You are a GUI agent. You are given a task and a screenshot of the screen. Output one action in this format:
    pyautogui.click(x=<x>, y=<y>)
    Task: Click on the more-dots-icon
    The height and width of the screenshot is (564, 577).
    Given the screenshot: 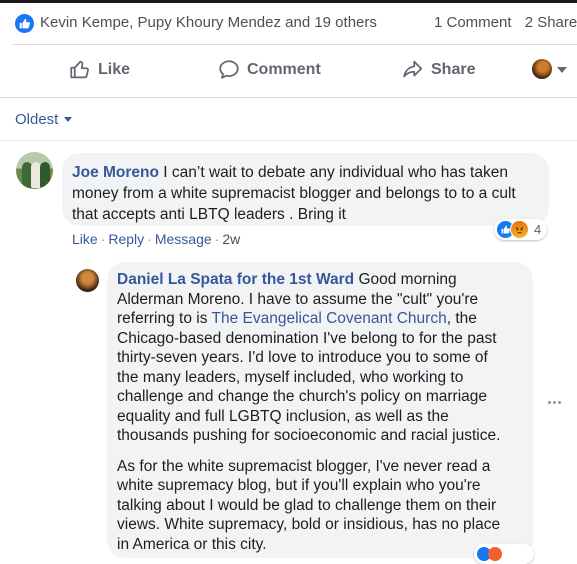 What is the action you would take?
    pyautogui.click(x=555, y=402)
    